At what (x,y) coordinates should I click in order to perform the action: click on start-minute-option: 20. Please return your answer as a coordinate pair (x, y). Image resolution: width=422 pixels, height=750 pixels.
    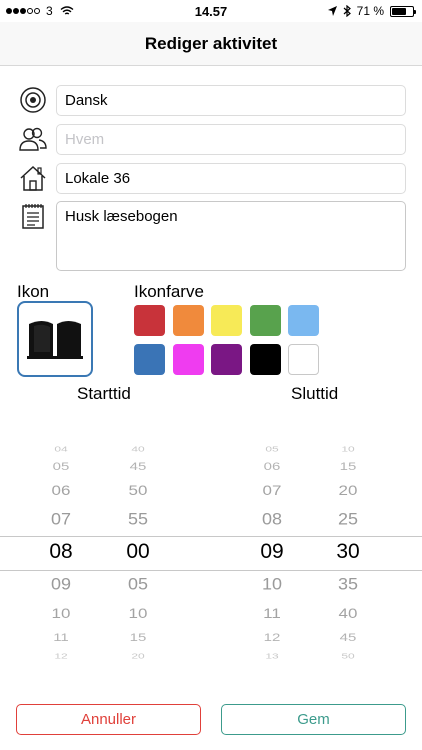
    Looking at the image, I should click on (138, 655).